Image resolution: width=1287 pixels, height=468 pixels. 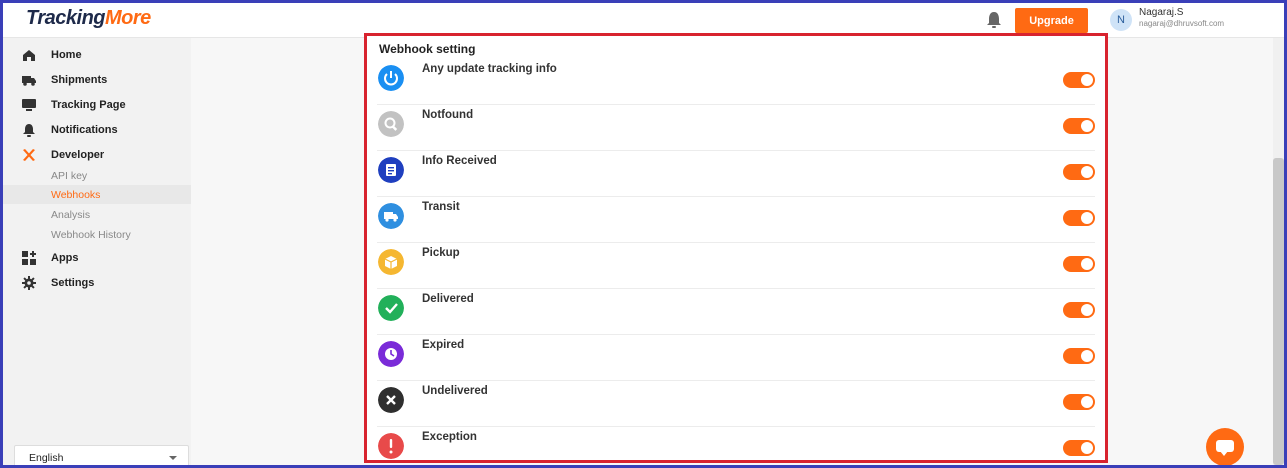 I want to click on sidebar-item-label: Tracking Page, so click(x=88, y=105).